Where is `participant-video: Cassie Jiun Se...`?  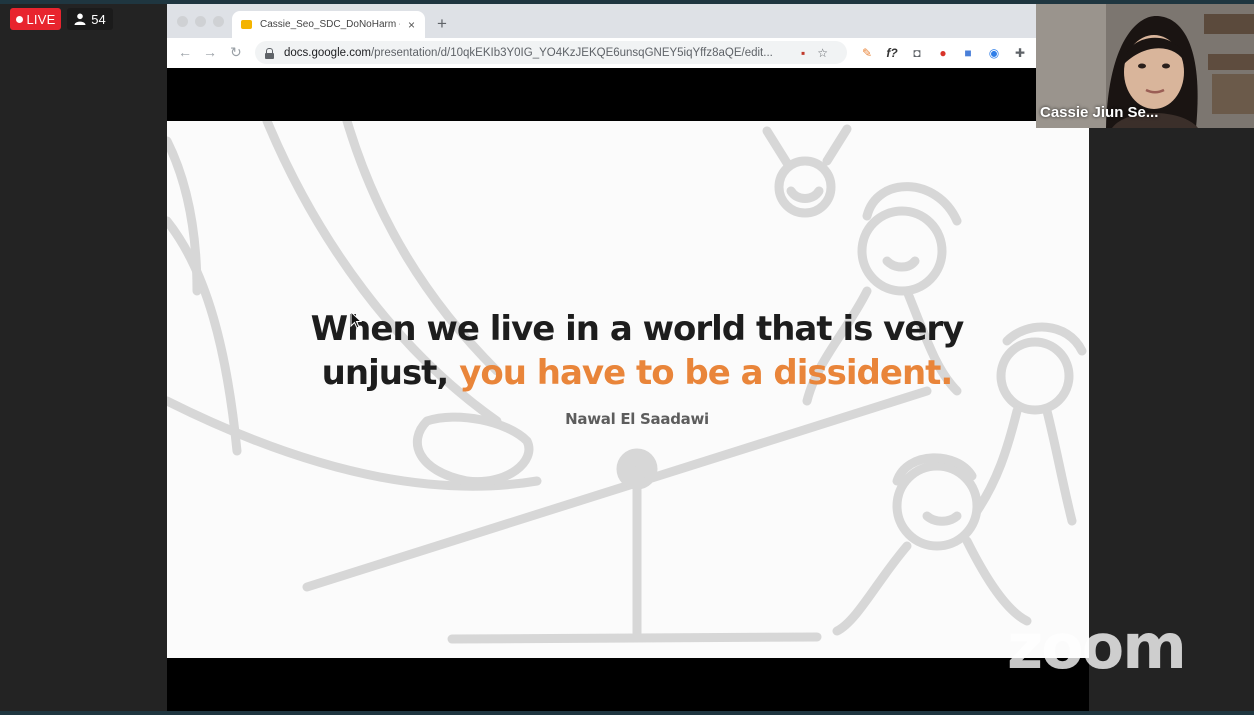
participant-video: Cassie Jiun Se... is located at coordinates (1145, 66).